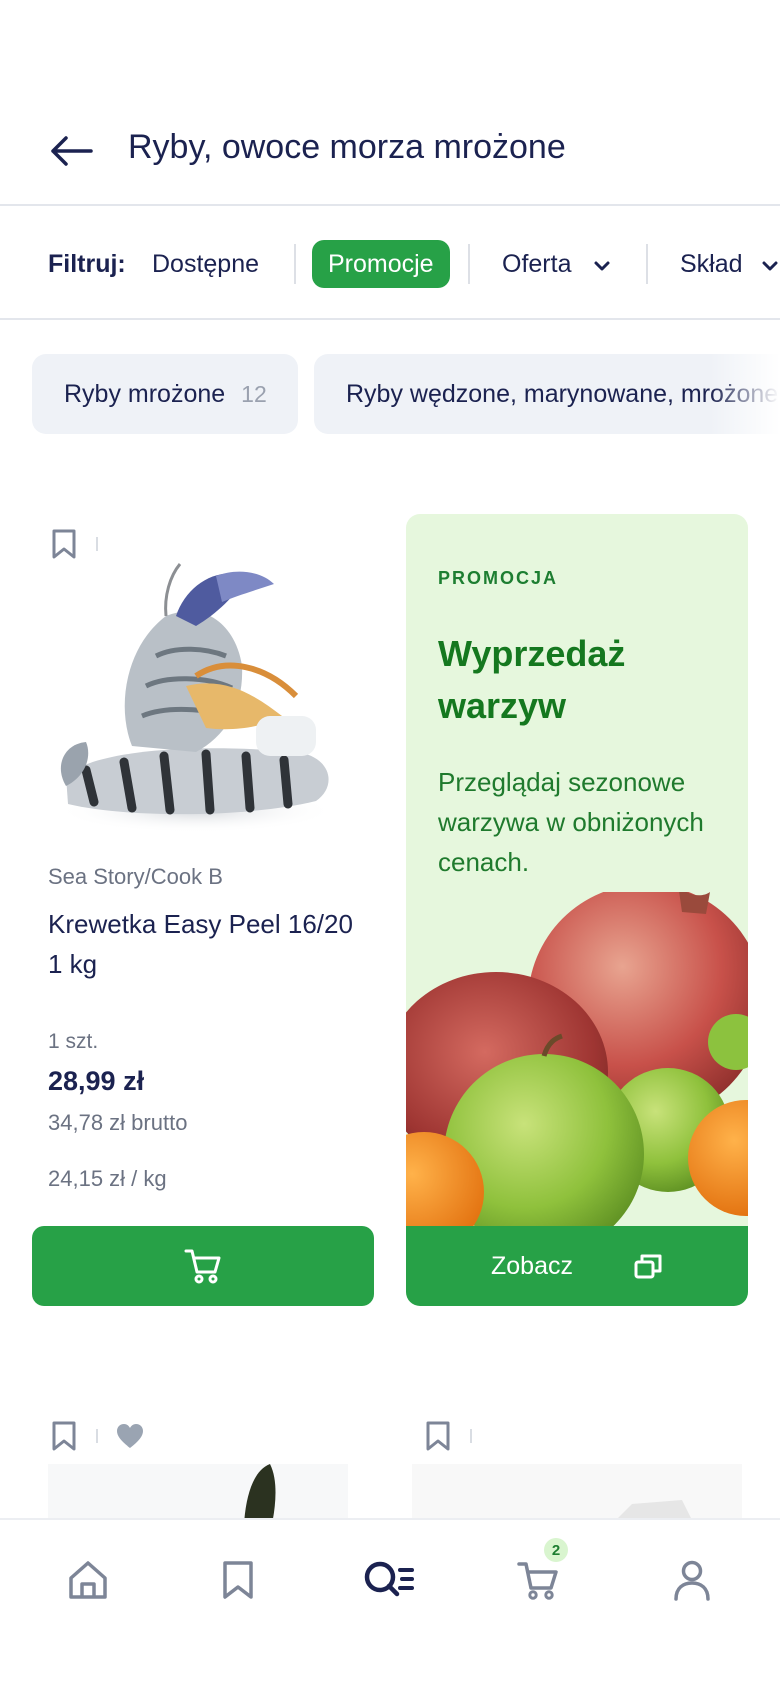  Describe the element at coordinates (745, 393) in the screenshot. I see `scroll-fade` at that location.